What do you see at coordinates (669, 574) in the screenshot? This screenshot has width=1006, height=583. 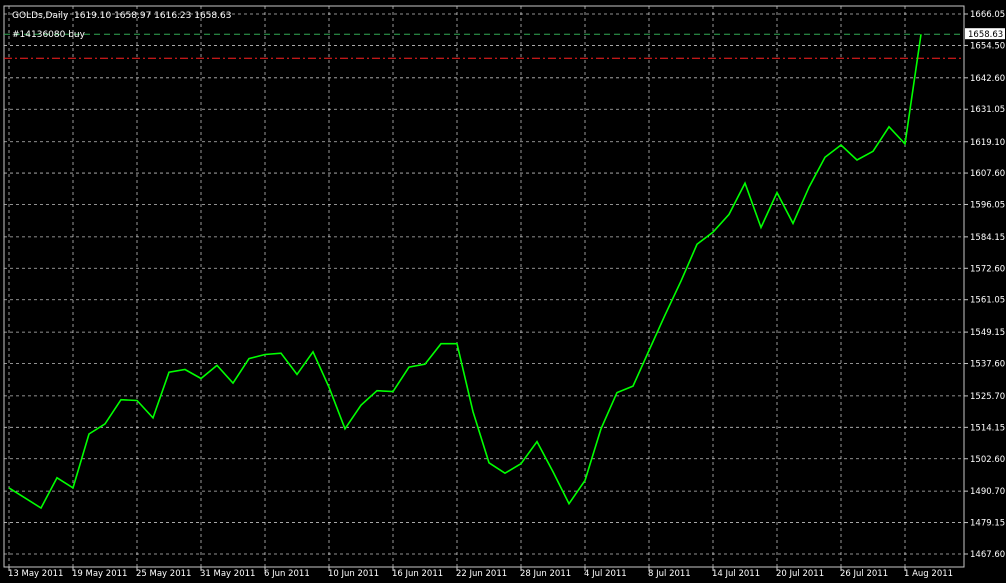 I see `x-tick-label: 8 Jul 2011` at bounding box center [669, 574].